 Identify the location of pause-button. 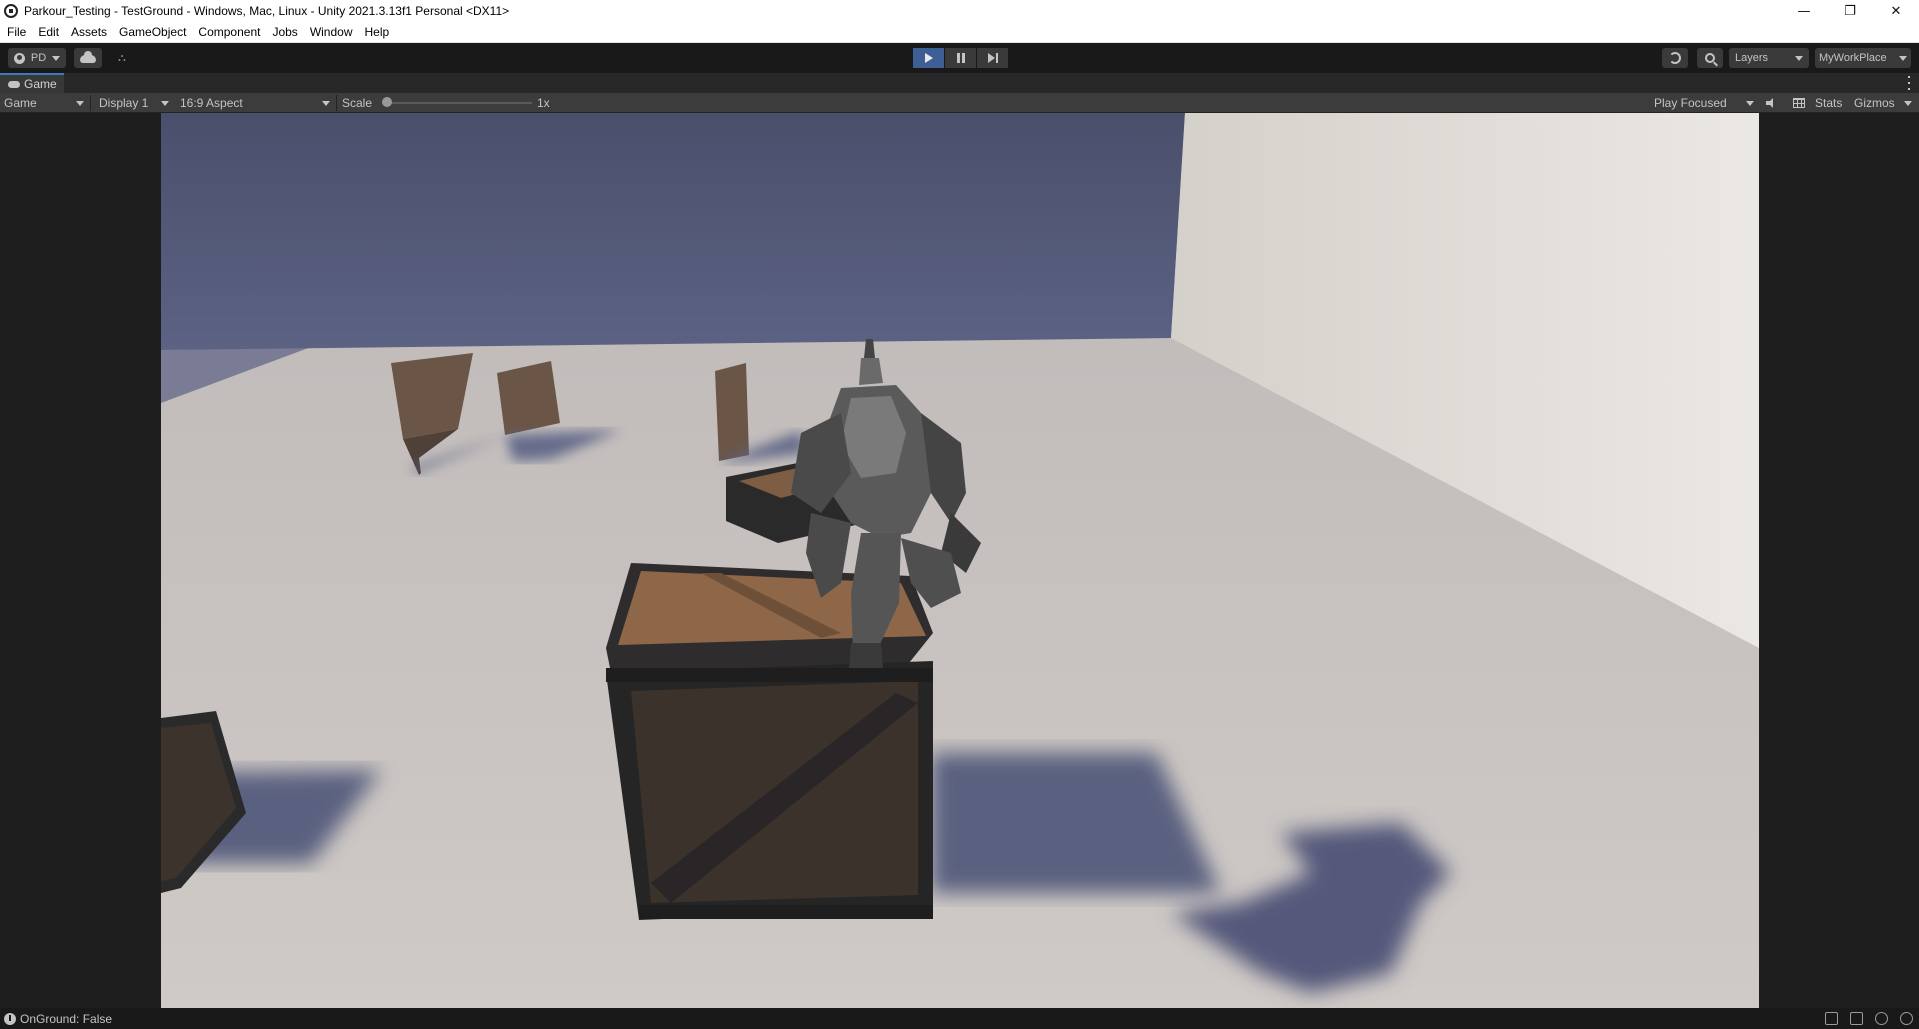
(960, 58).